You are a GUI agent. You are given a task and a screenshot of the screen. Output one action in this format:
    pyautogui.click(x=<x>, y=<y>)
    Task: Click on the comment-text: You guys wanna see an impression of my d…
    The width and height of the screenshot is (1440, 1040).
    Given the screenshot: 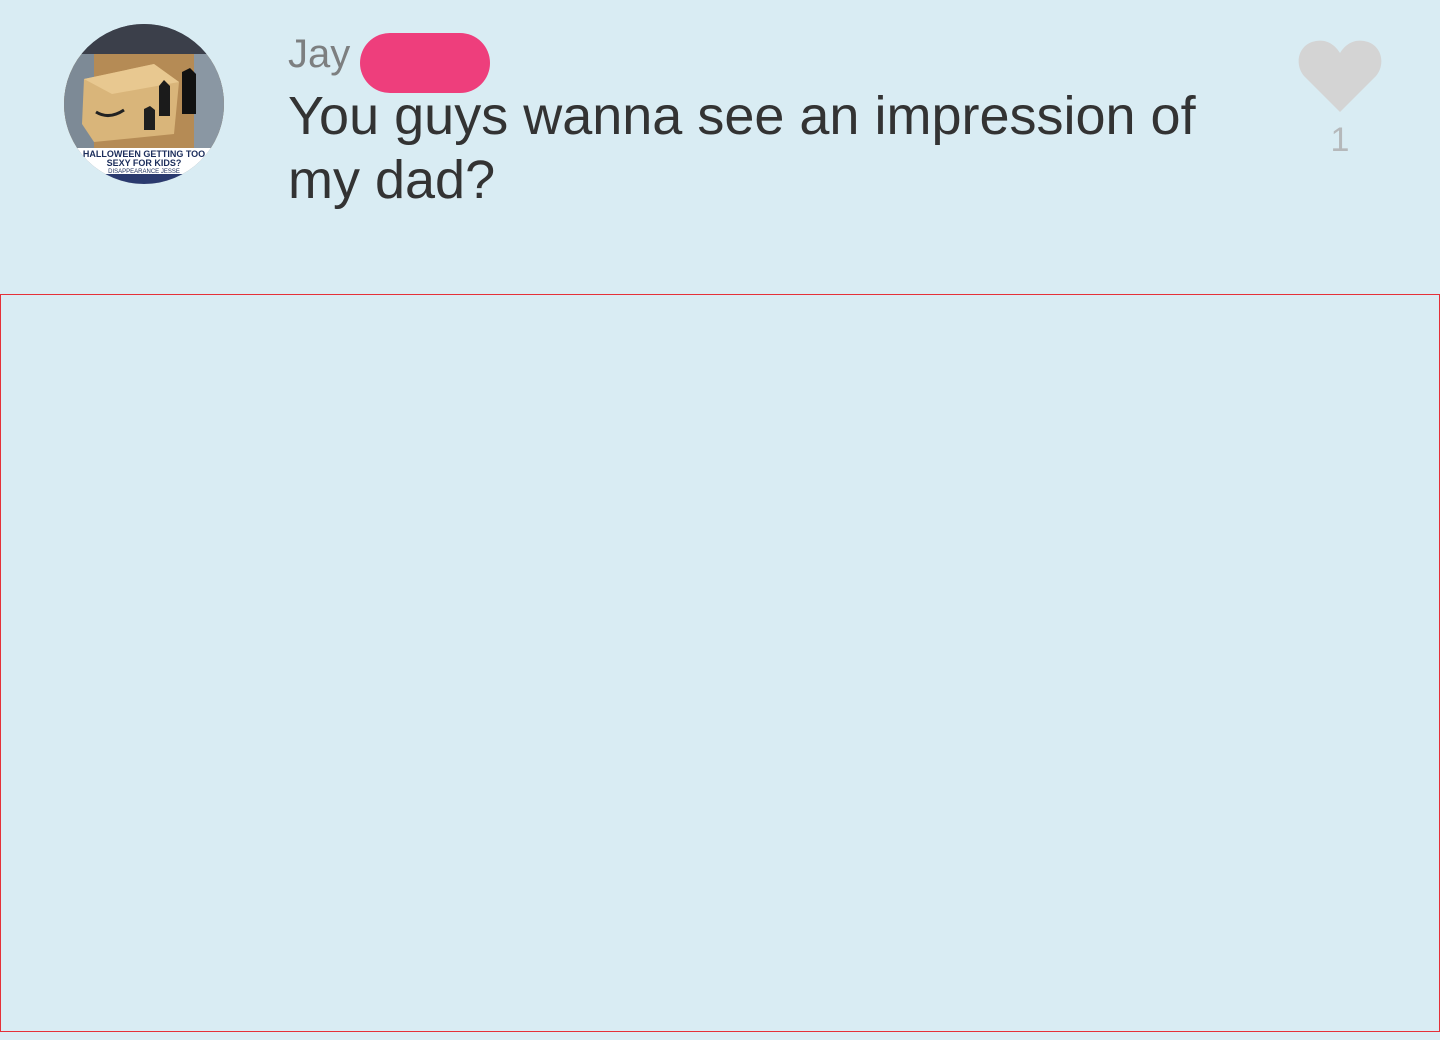 What is the action you would take?
    pyautogui.click(x=742, y=148)
    